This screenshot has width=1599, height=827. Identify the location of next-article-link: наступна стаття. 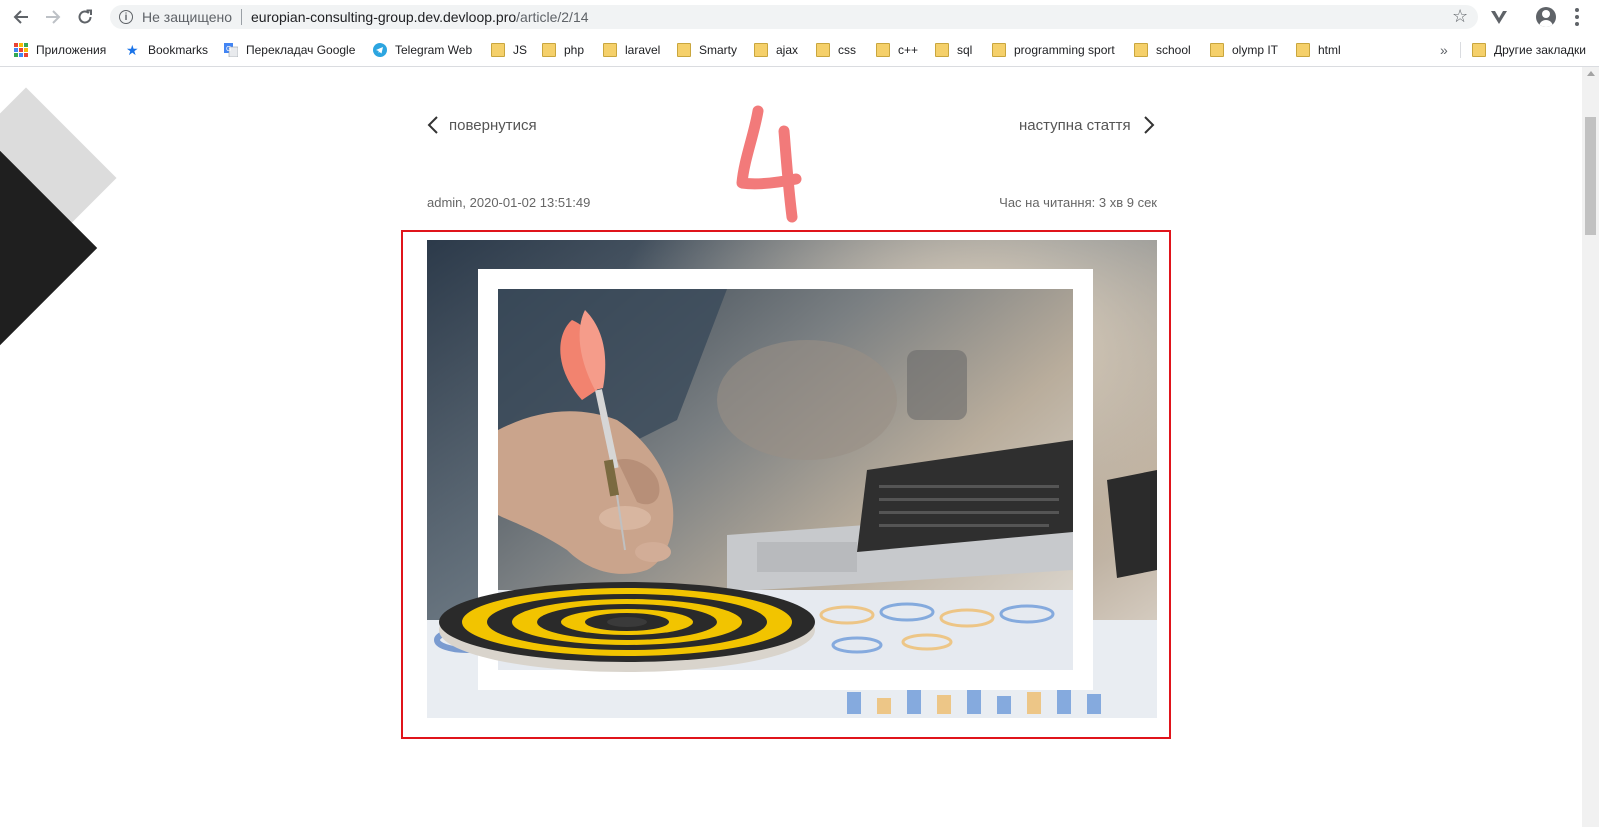
(1087, 125).